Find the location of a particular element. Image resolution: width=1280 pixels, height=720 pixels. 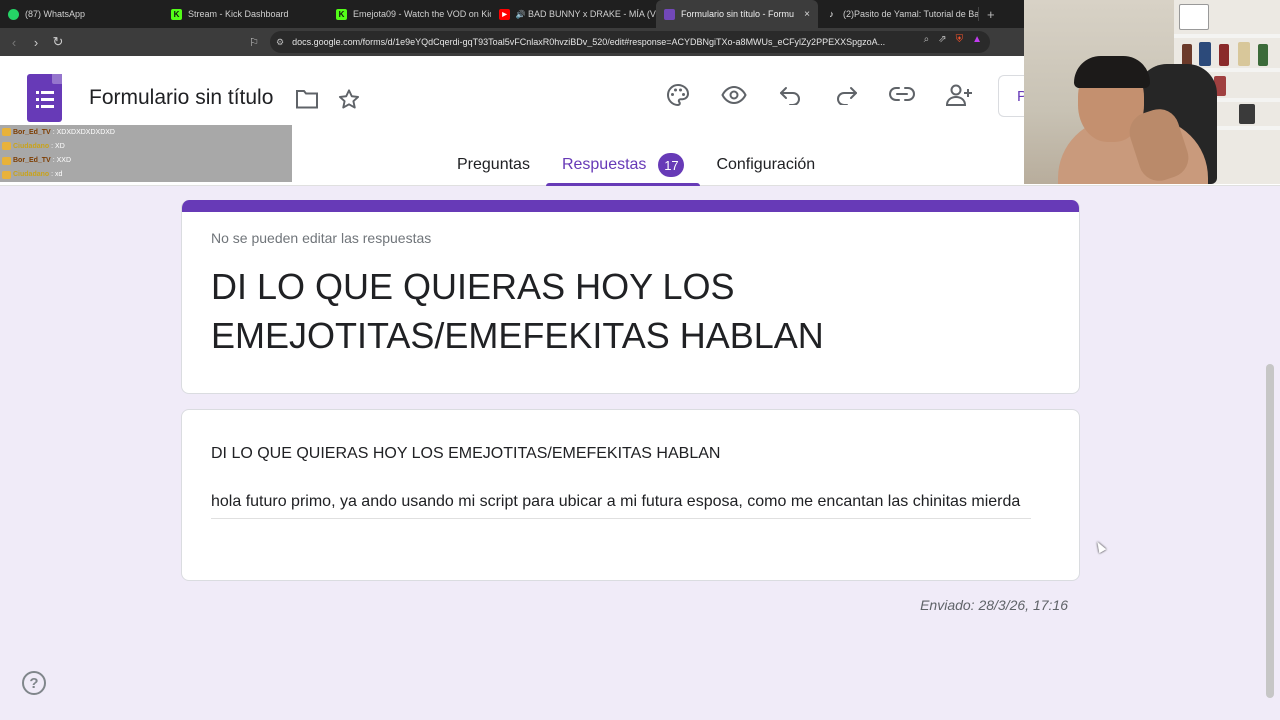

close-tab-icon: × is located at coordinates (807, 14).